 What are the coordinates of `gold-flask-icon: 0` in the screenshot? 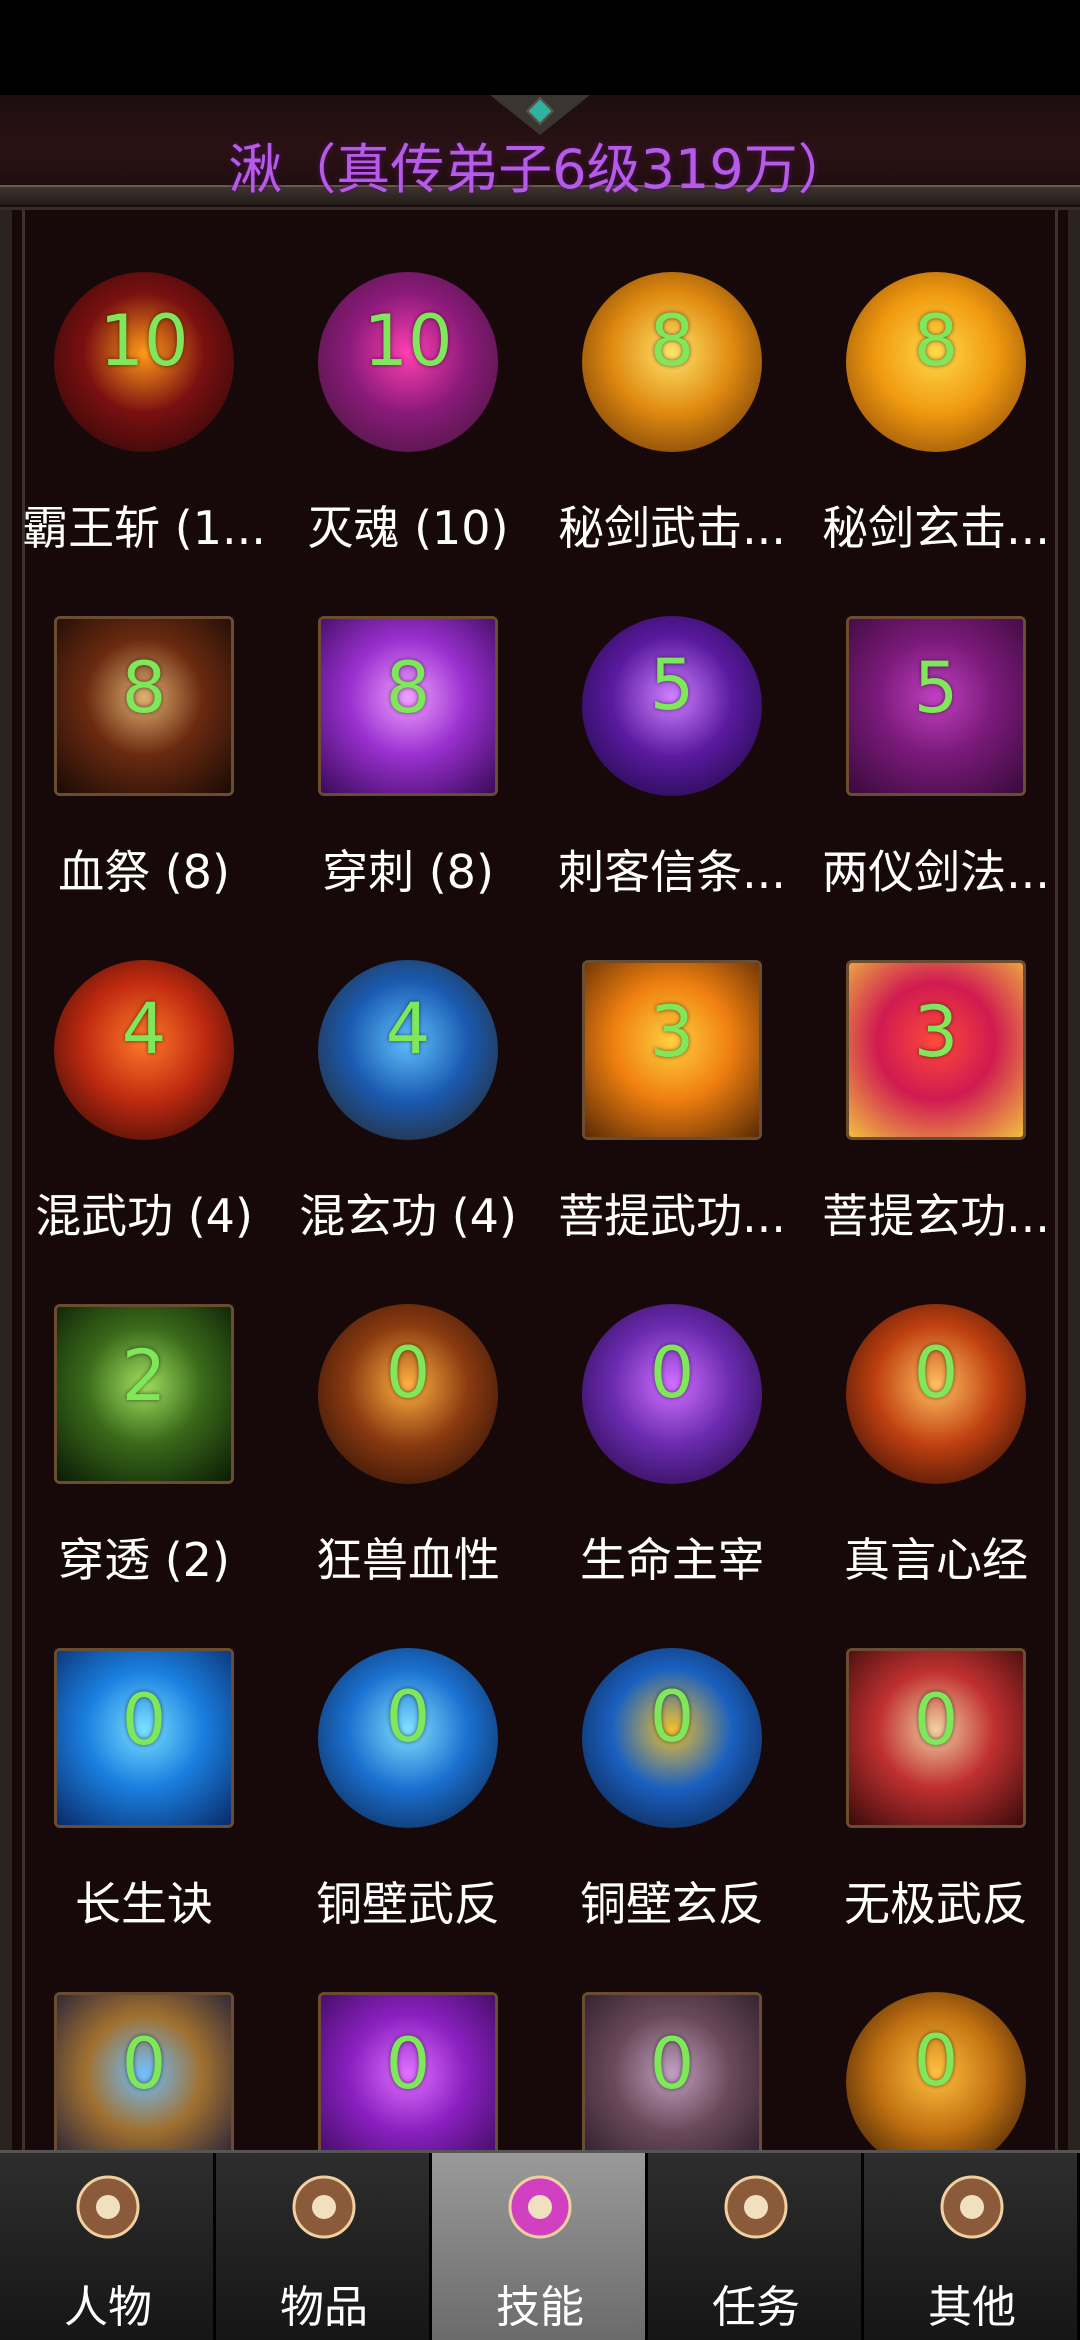 It's located at (936, 2071).